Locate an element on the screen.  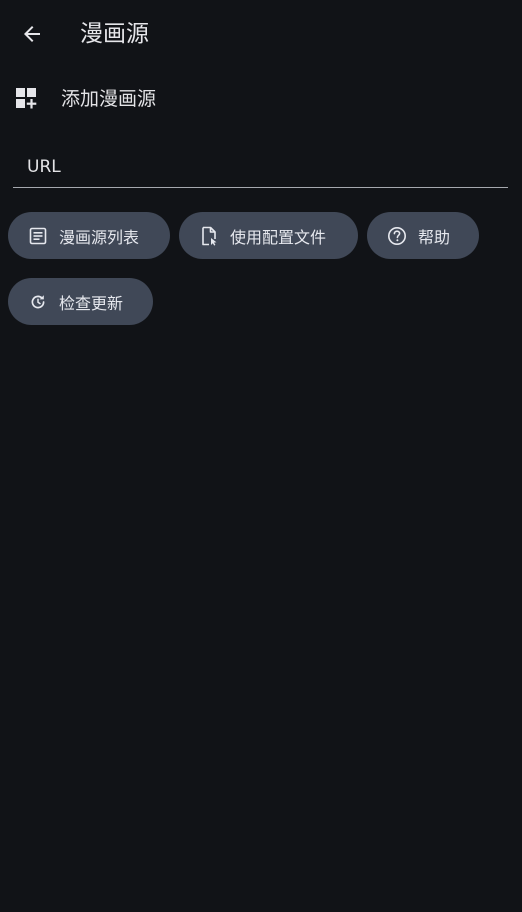
use-config-file-button: 使用配置文件 is located at coordinates (268, 235).